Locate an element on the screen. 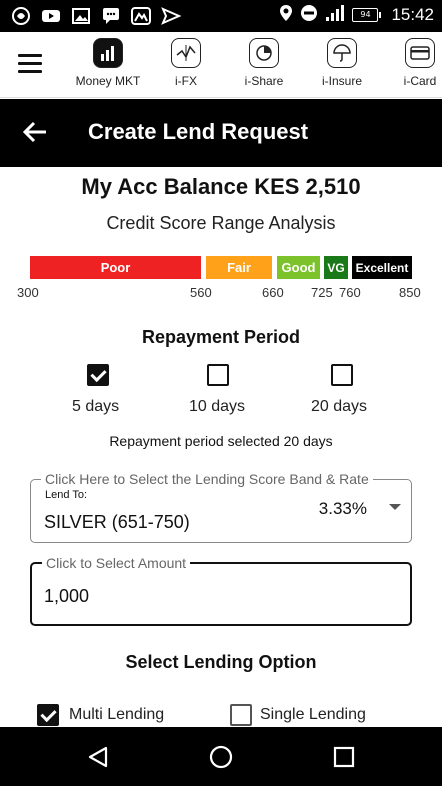 The width and height of the screenshot is (442, 786). lending-option-label: Multi Lending is located at coordinates (117, 714).